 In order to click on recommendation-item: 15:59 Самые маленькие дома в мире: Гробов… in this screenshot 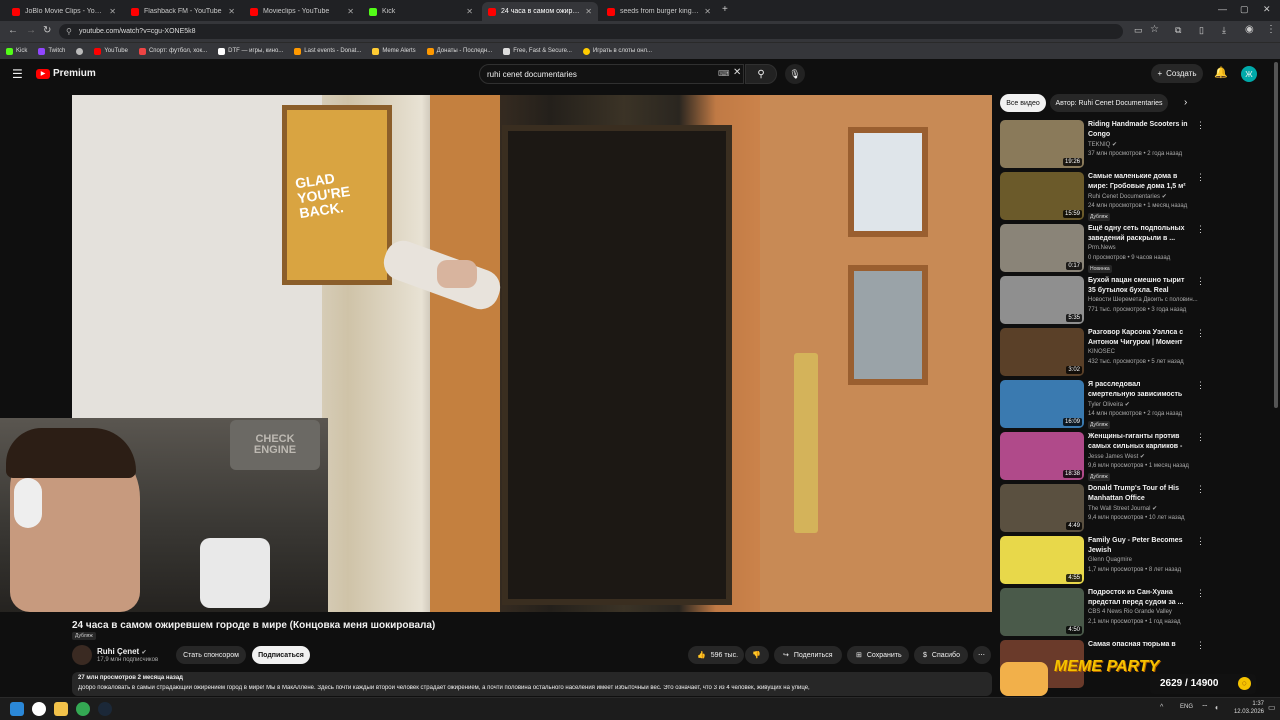, I will do `click(1105, 196)`.